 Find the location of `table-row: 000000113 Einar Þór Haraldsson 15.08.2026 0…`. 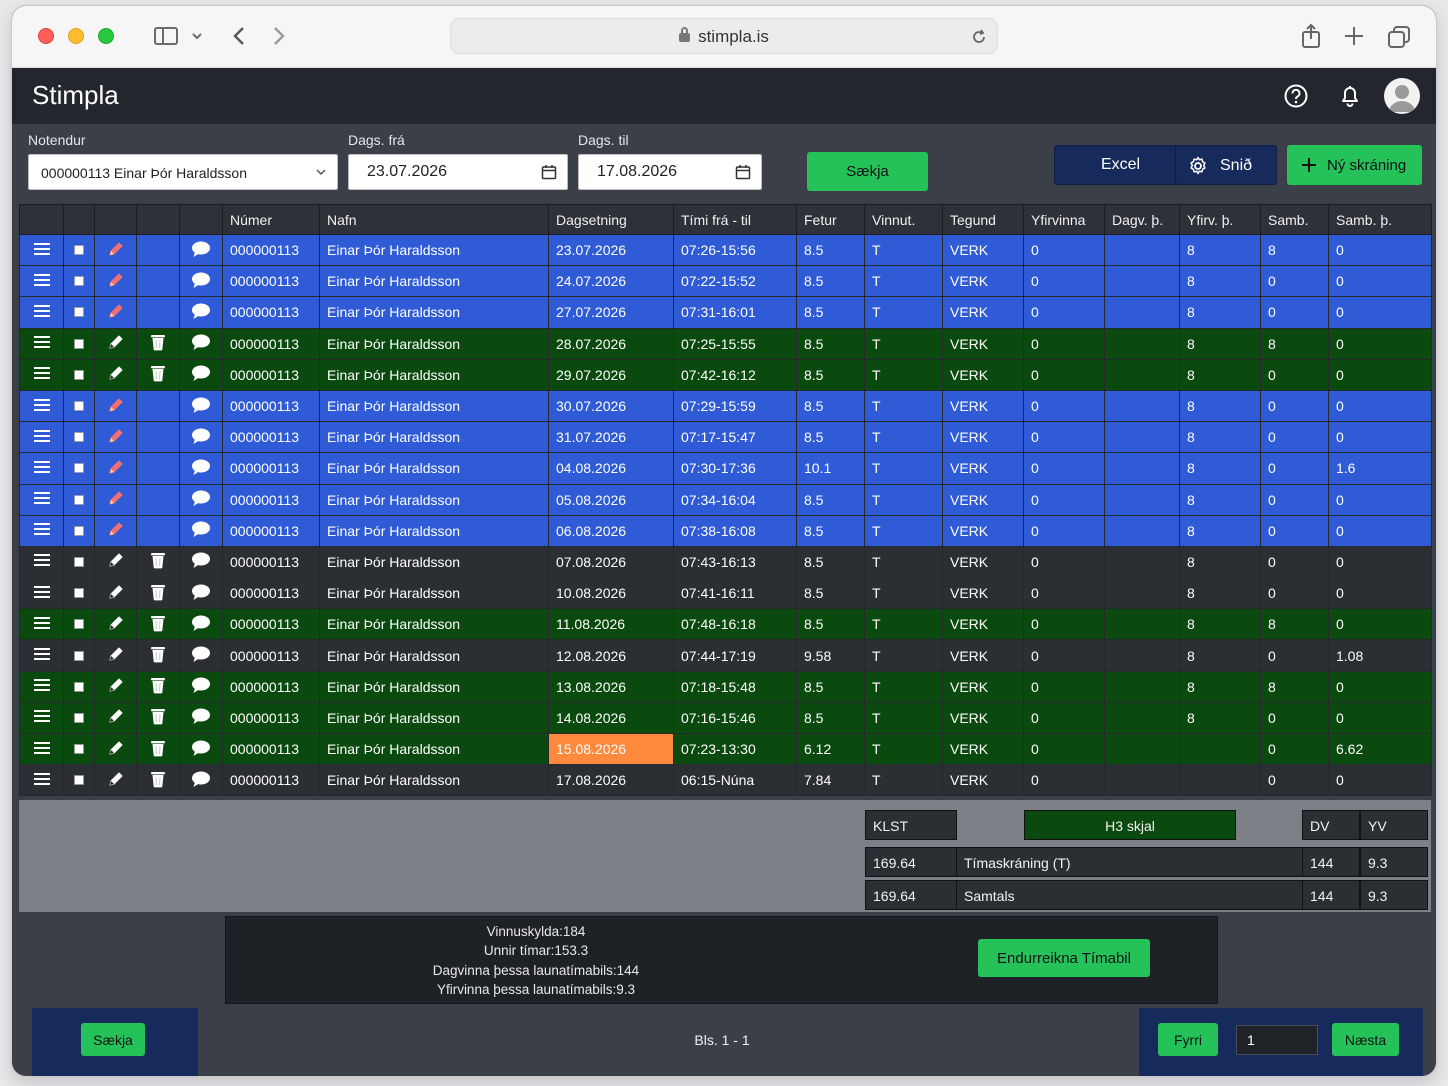

table-row: 000000113 Einar Þór Haraldsson 15.08.2026 0… is located at coordinates (725, 749).